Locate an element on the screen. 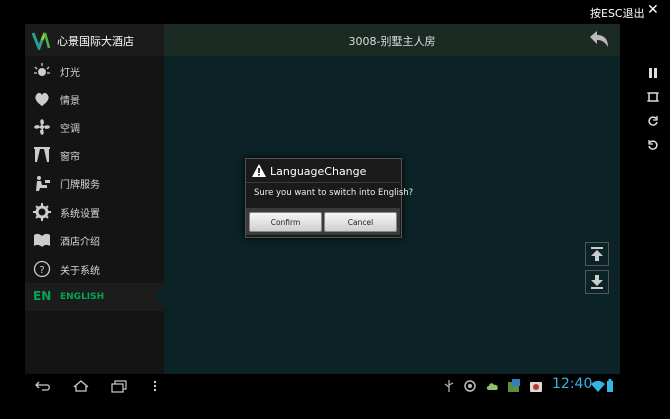 The height and width of the screenshot is (419, 670). menu-icon is located at coordinates (155, 385).